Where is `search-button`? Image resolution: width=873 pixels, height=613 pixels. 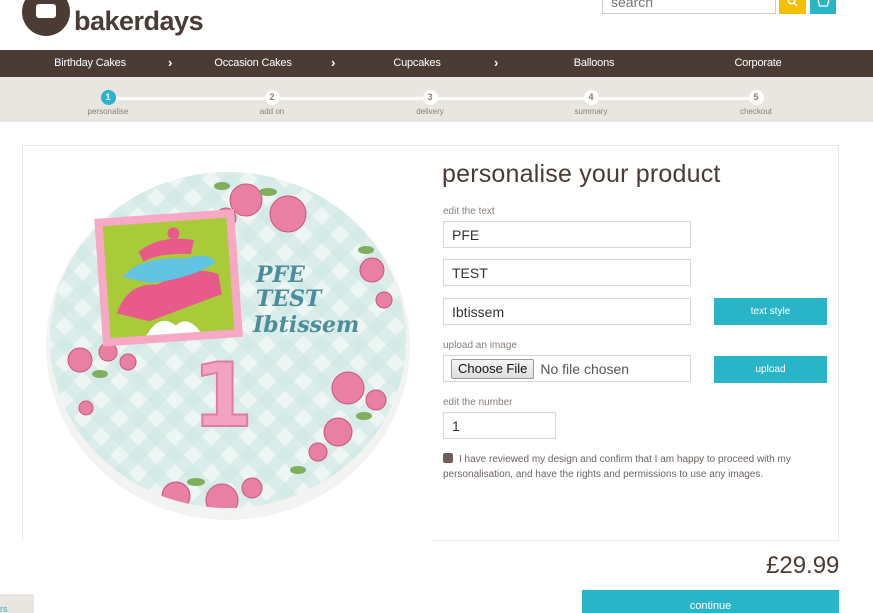 search-button is located at coordinates (792, 7).